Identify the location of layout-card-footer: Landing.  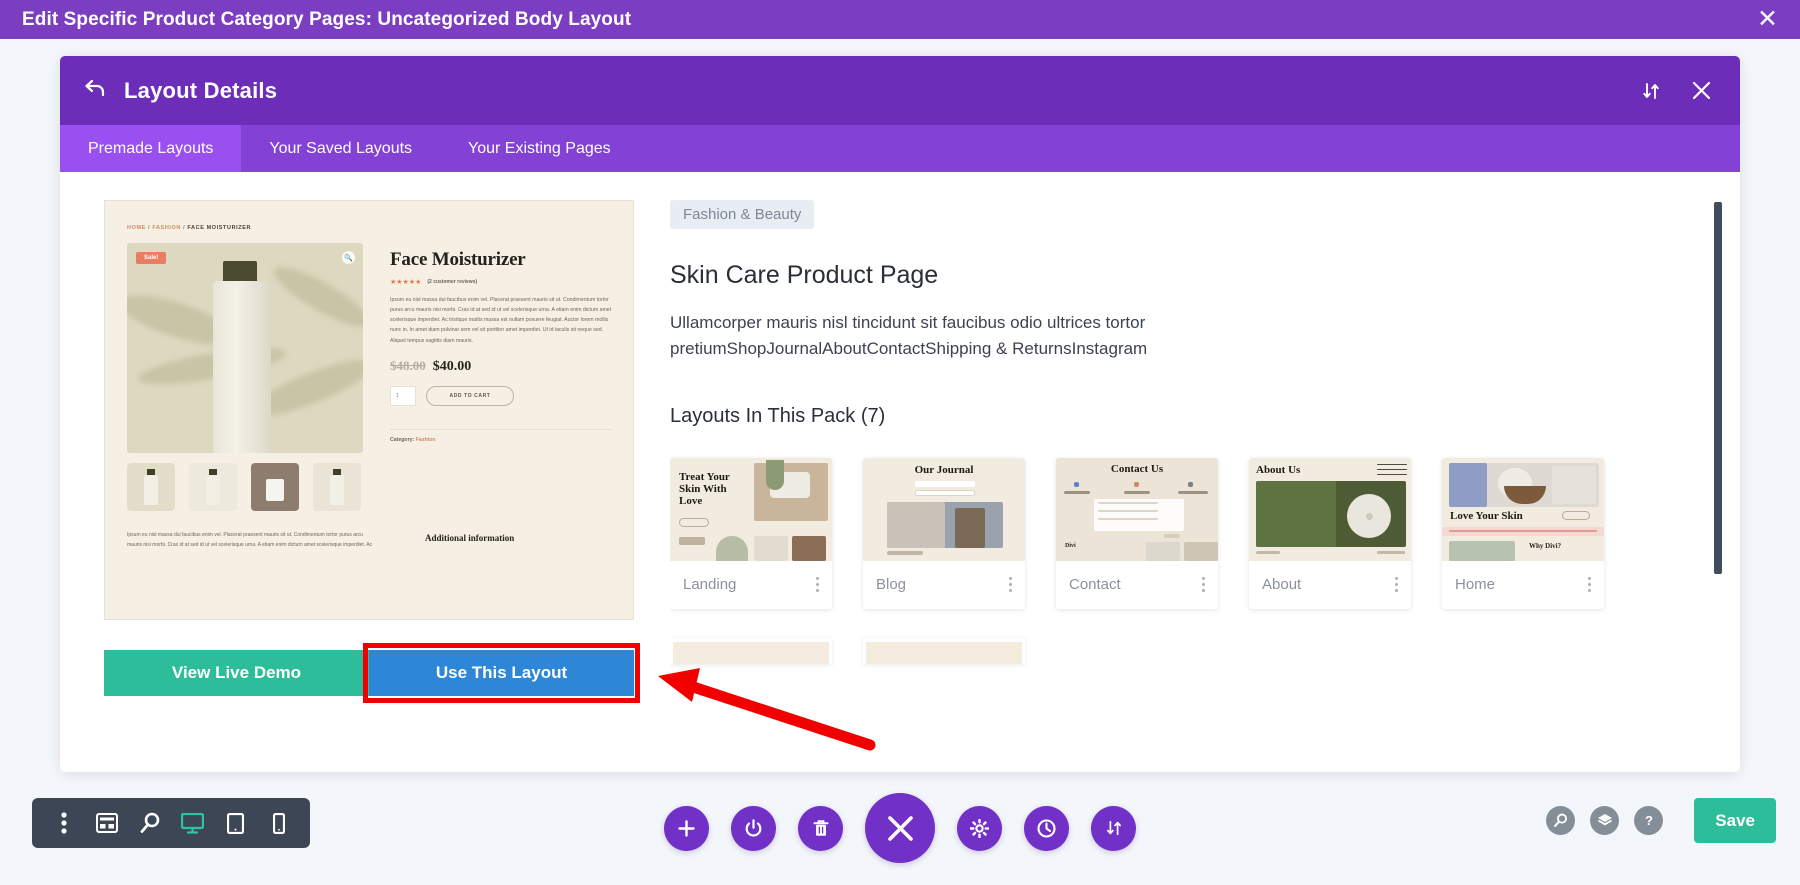
(751, 585).